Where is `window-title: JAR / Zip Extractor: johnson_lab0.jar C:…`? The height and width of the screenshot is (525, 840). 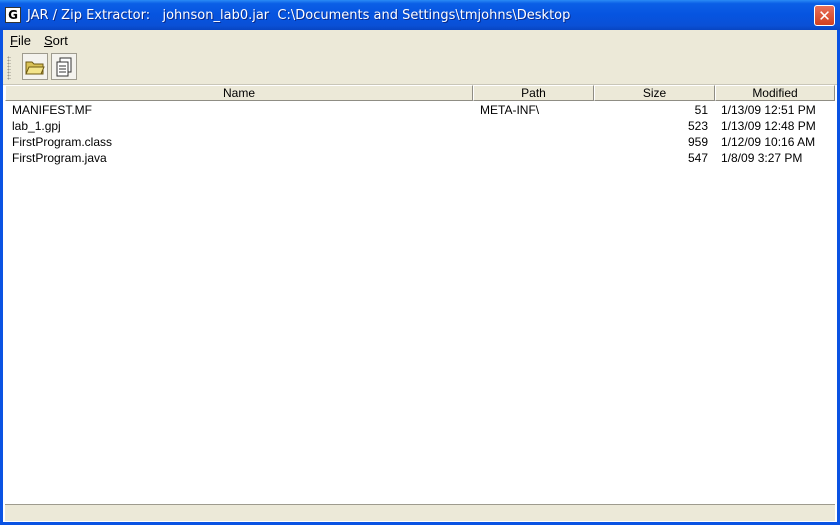
window-title: JAR / Zip Extractor: johnson_lab0.jar C:… is located at coordinates (299, 15).